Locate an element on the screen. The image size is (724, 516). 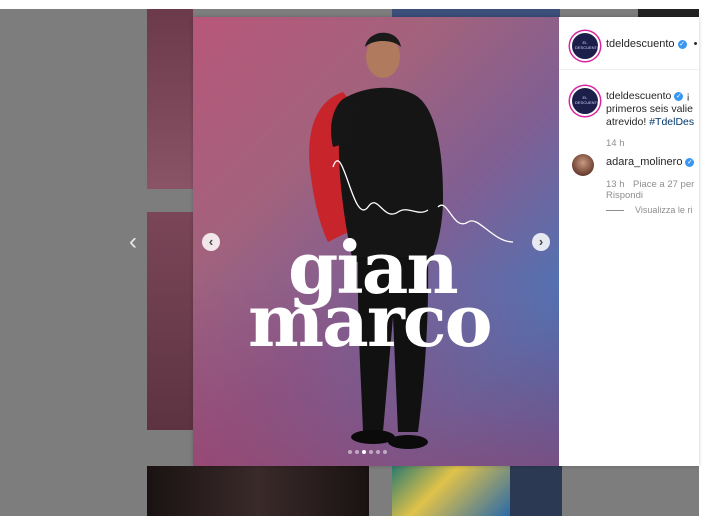
grid-bottom-row is located at coordinates (362, 491).